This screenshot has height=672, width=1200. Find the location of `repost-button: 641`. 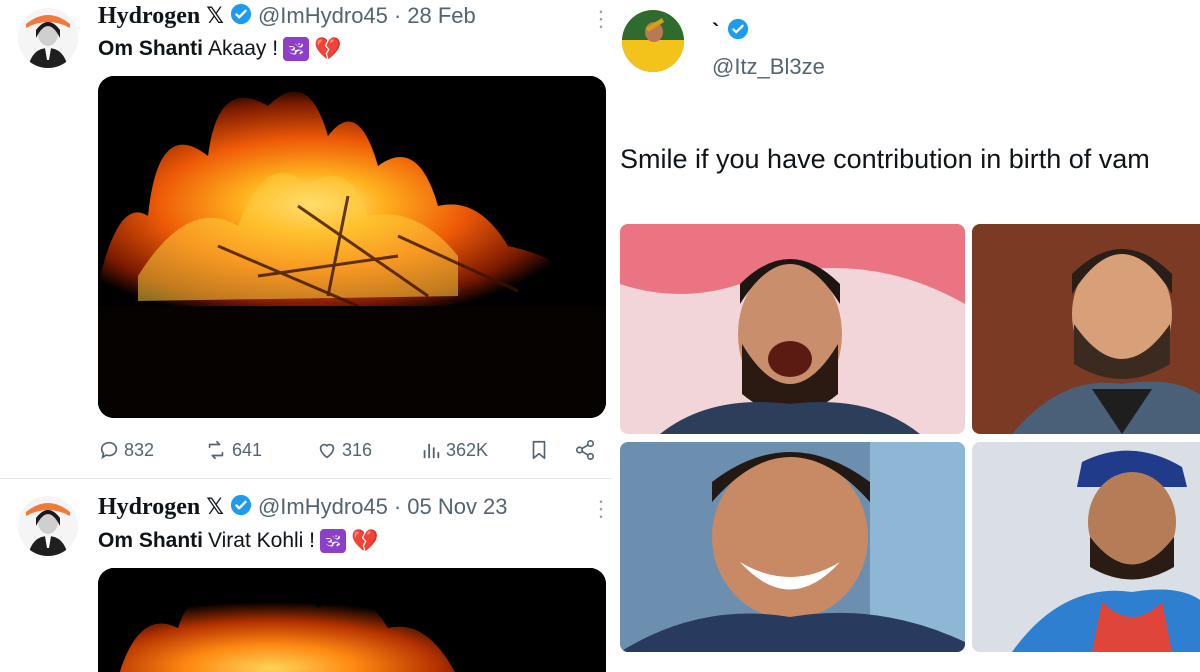

repost-button: 641 is located at coordinates (233, 450).